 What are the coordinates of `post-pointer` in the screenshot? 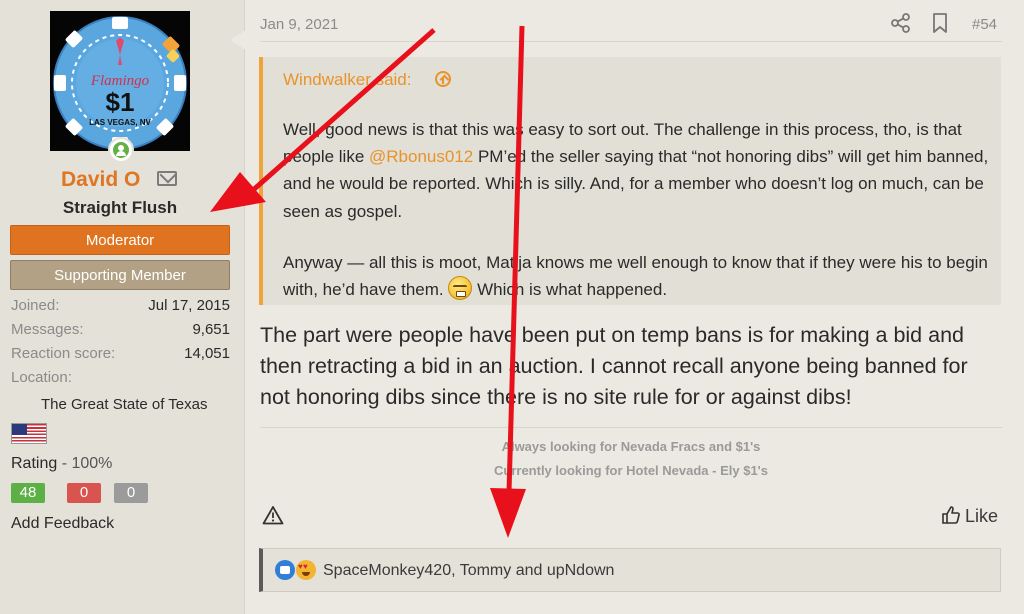 It's located at (238, 40).